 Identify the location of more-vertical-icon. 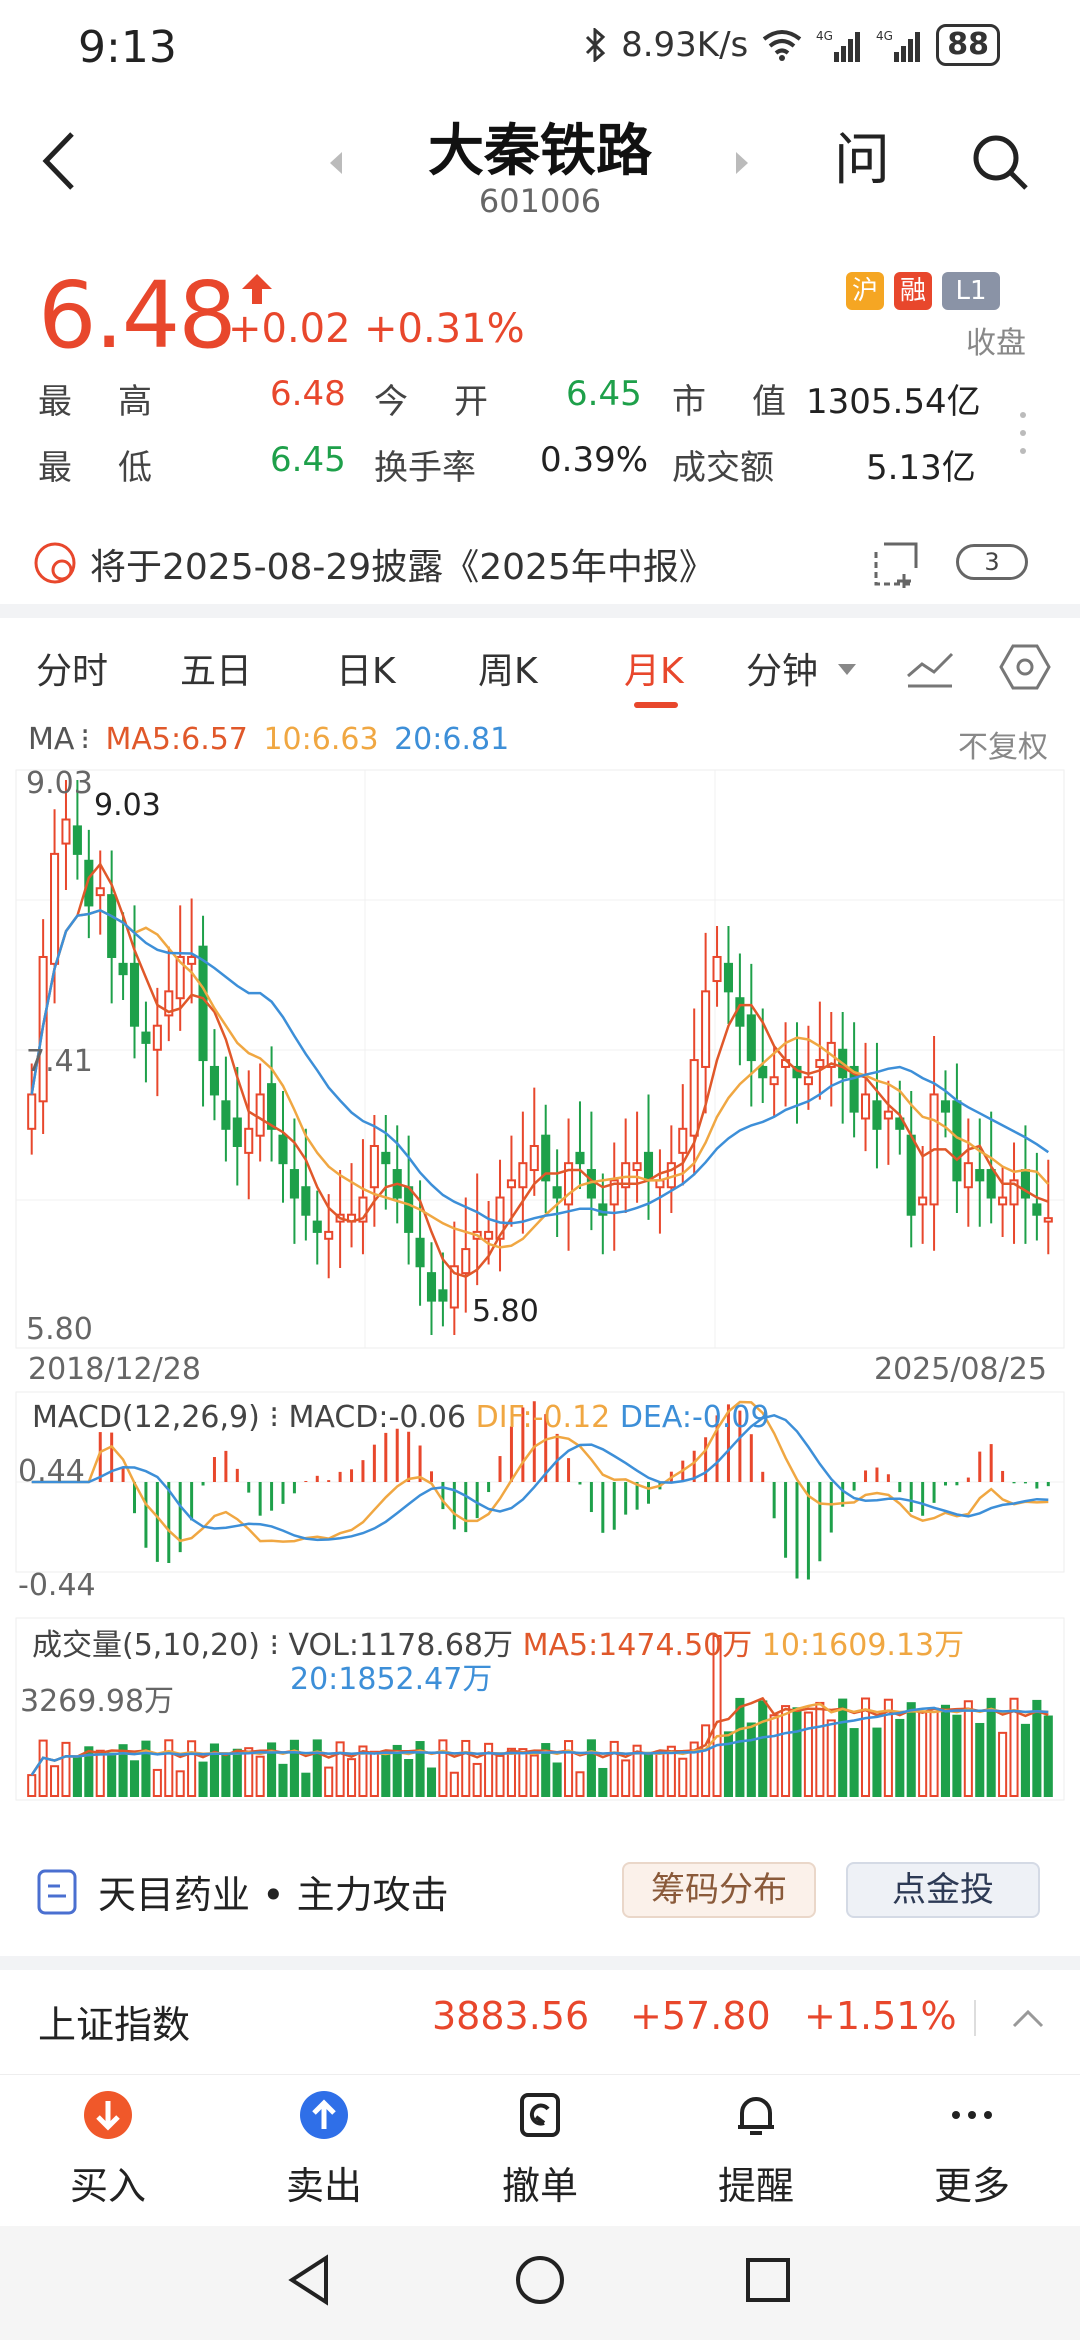
(1023, 433).